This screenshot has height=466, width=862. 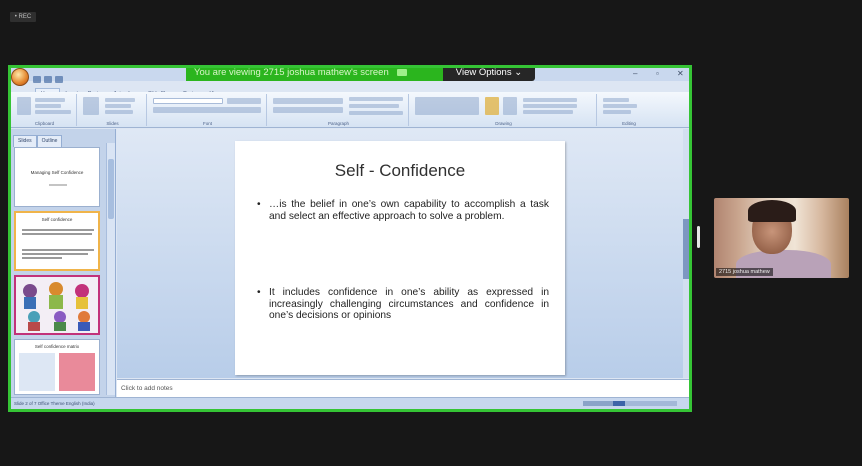 I want to click on participant-name: 2715 joshua mathew, so click(x=744, y=272).